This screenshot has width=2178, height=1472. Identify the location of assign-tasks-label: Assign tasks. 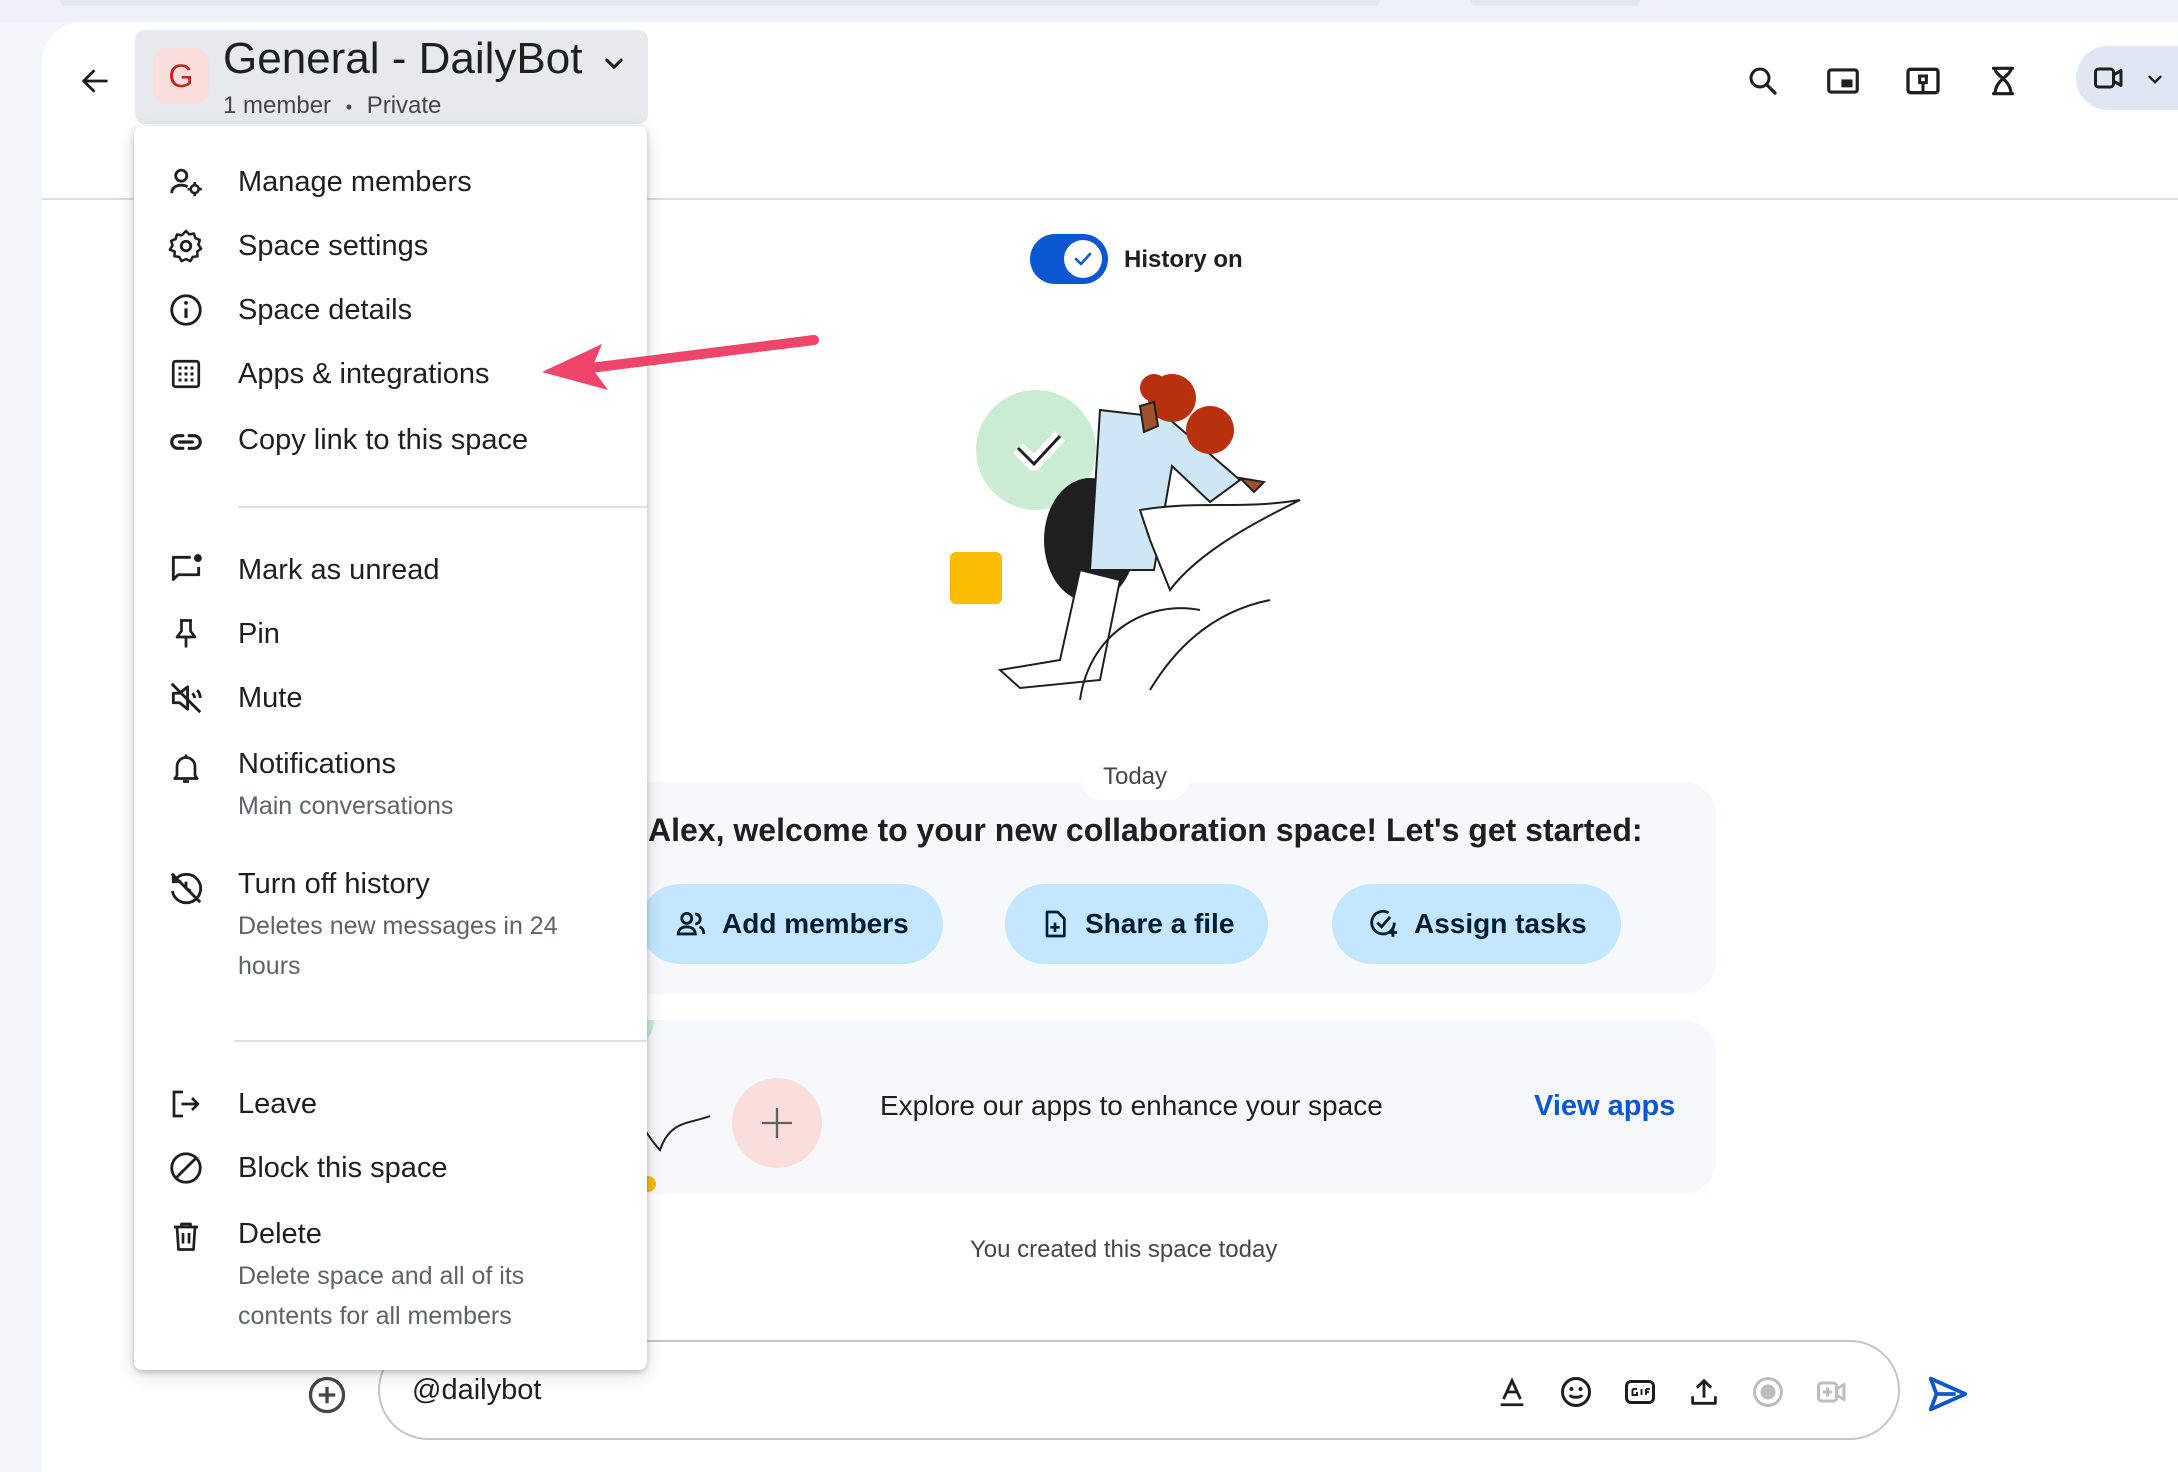
(1500, 923).